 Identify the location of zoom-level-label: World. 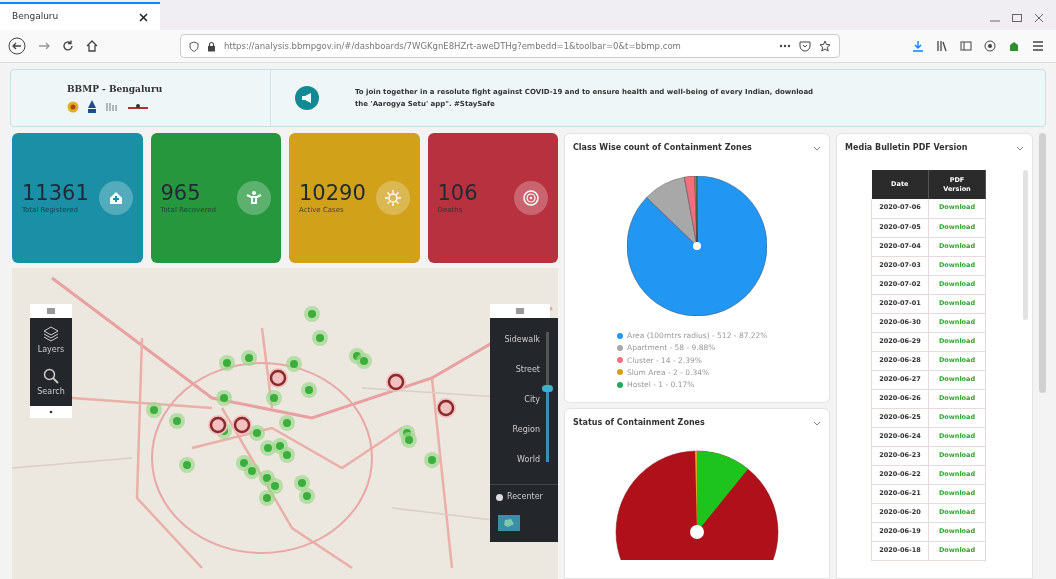
(528, 460).